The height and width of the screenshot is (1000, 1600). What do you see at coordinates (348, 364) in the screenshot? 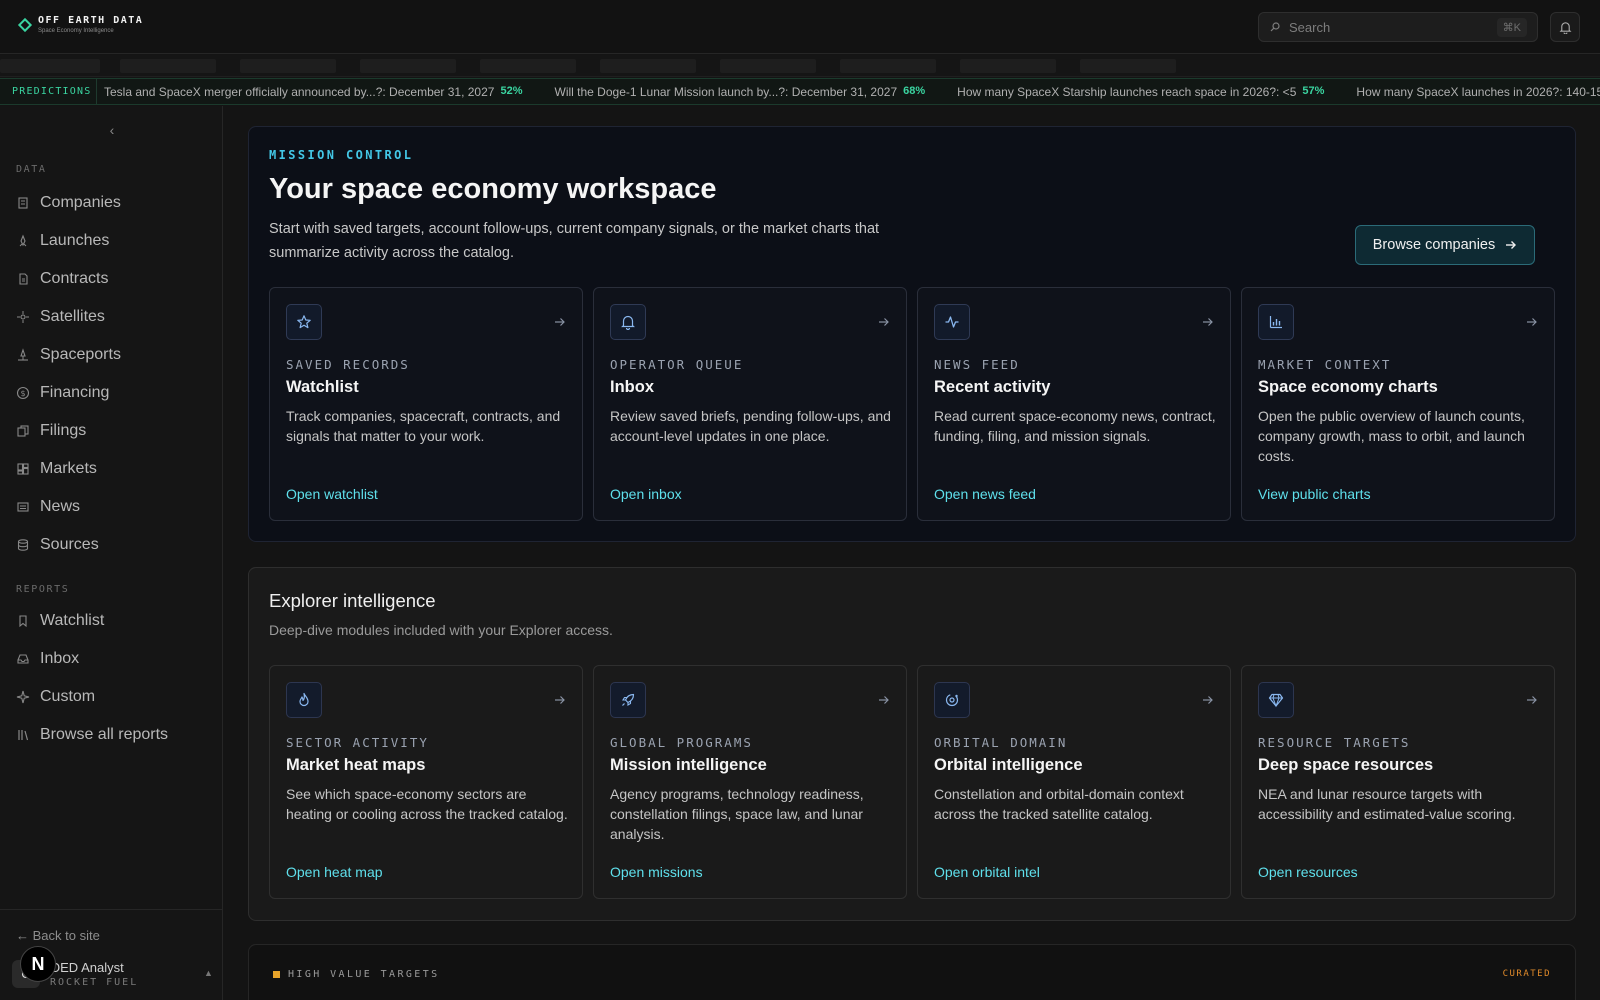
I see `card-eyebrow: SAVED RECORDS` at bounding box center [348, 364].